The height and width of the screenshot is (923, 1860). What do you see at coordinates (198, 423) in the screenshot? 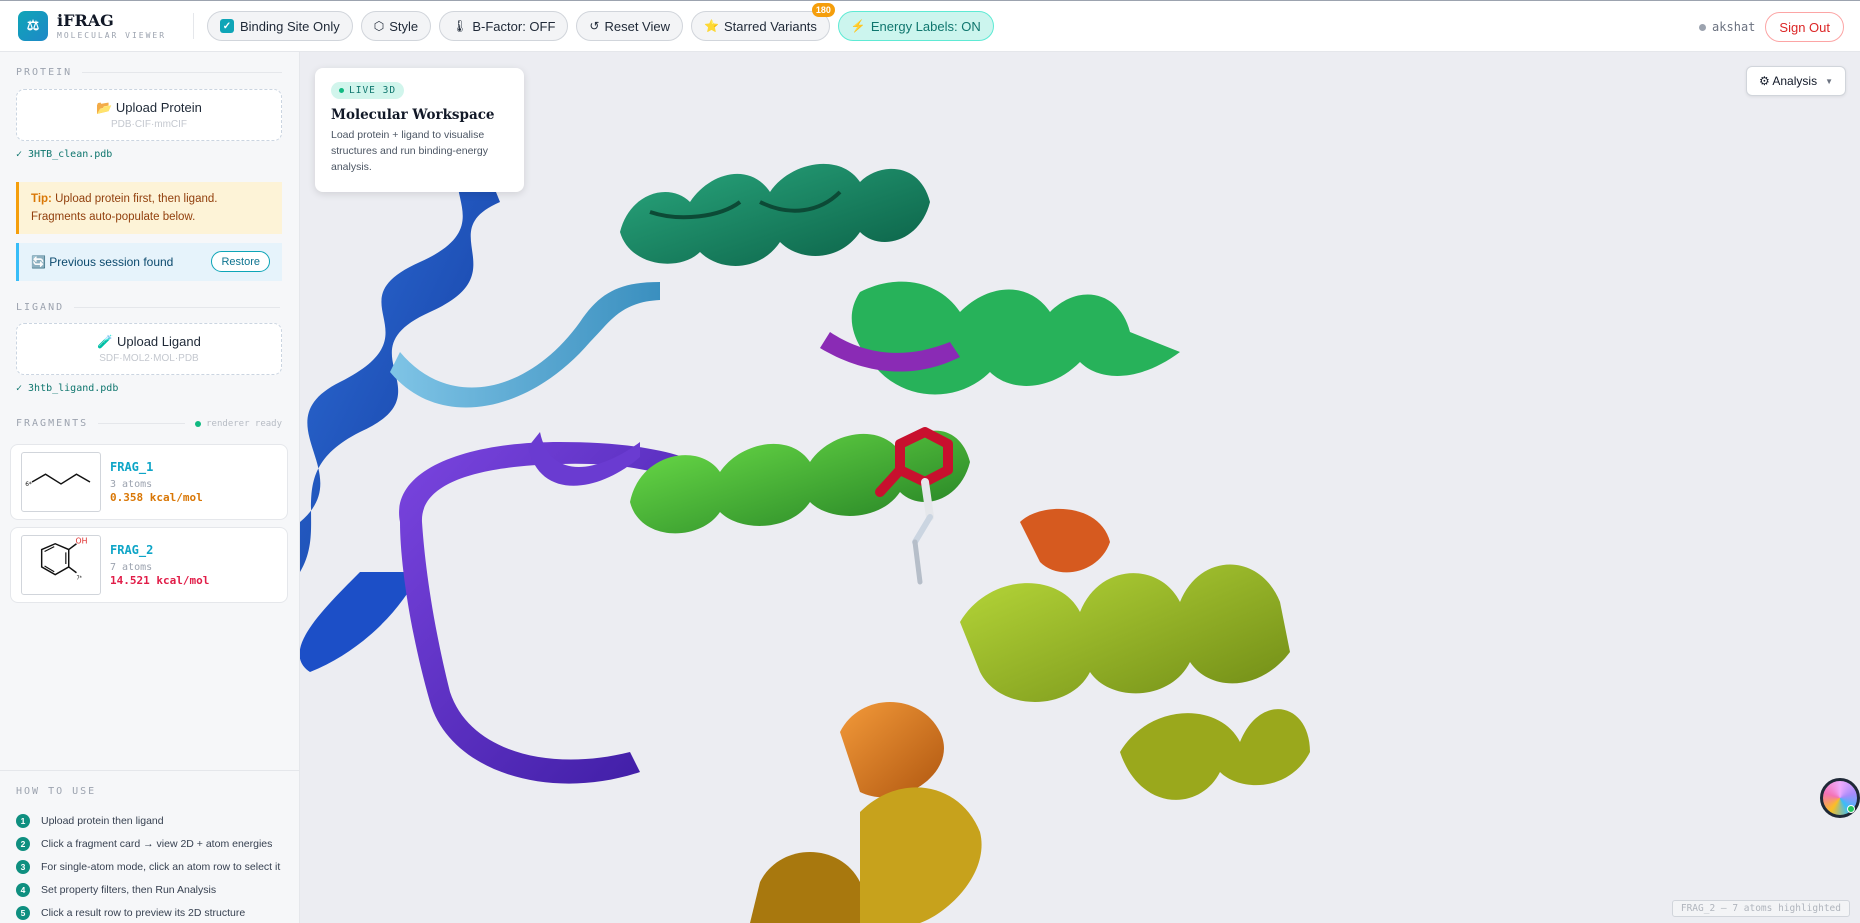
I see `status-dot-icon` at bounding box center [198, 423].